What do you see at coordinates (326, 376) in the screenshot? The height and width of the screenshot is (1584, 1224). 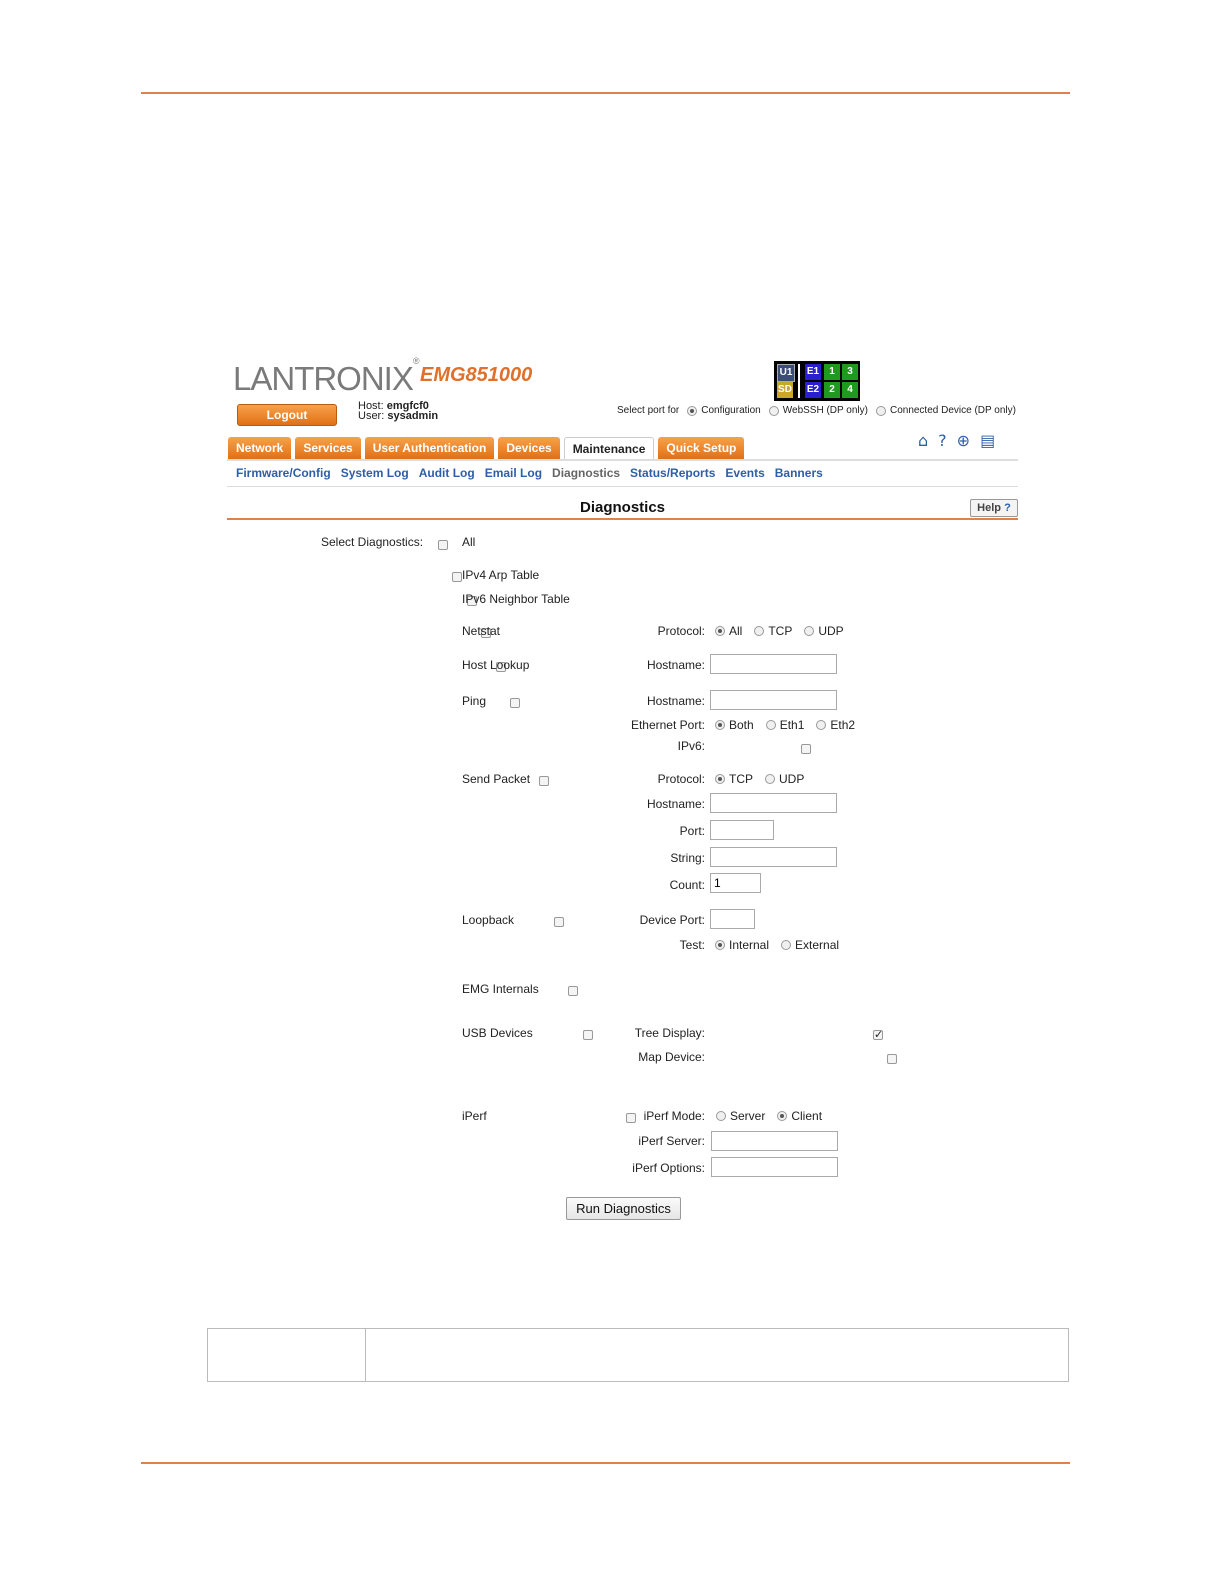 I see `lantronix-logo: LANTRONIX®` at bounding box center [326, 376].